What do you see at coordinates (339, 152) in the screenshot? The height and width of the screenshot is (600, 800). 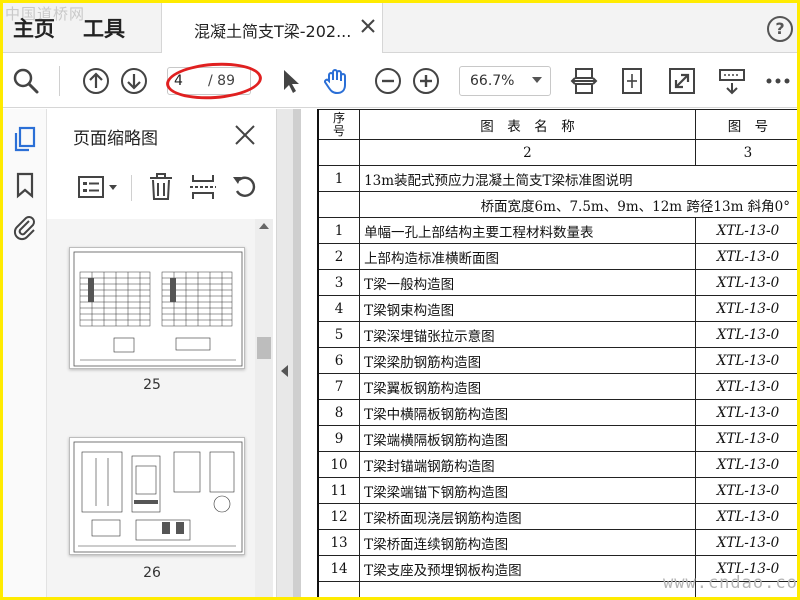 I see `index-no` at bounding box center [339, 152].